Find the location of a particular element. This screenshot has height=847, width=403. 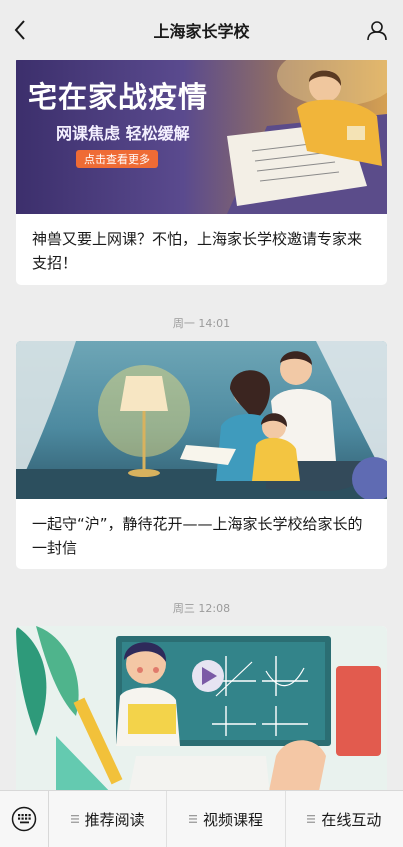

timestamp: 周一 14:01 is located at coordinates (201, 323).